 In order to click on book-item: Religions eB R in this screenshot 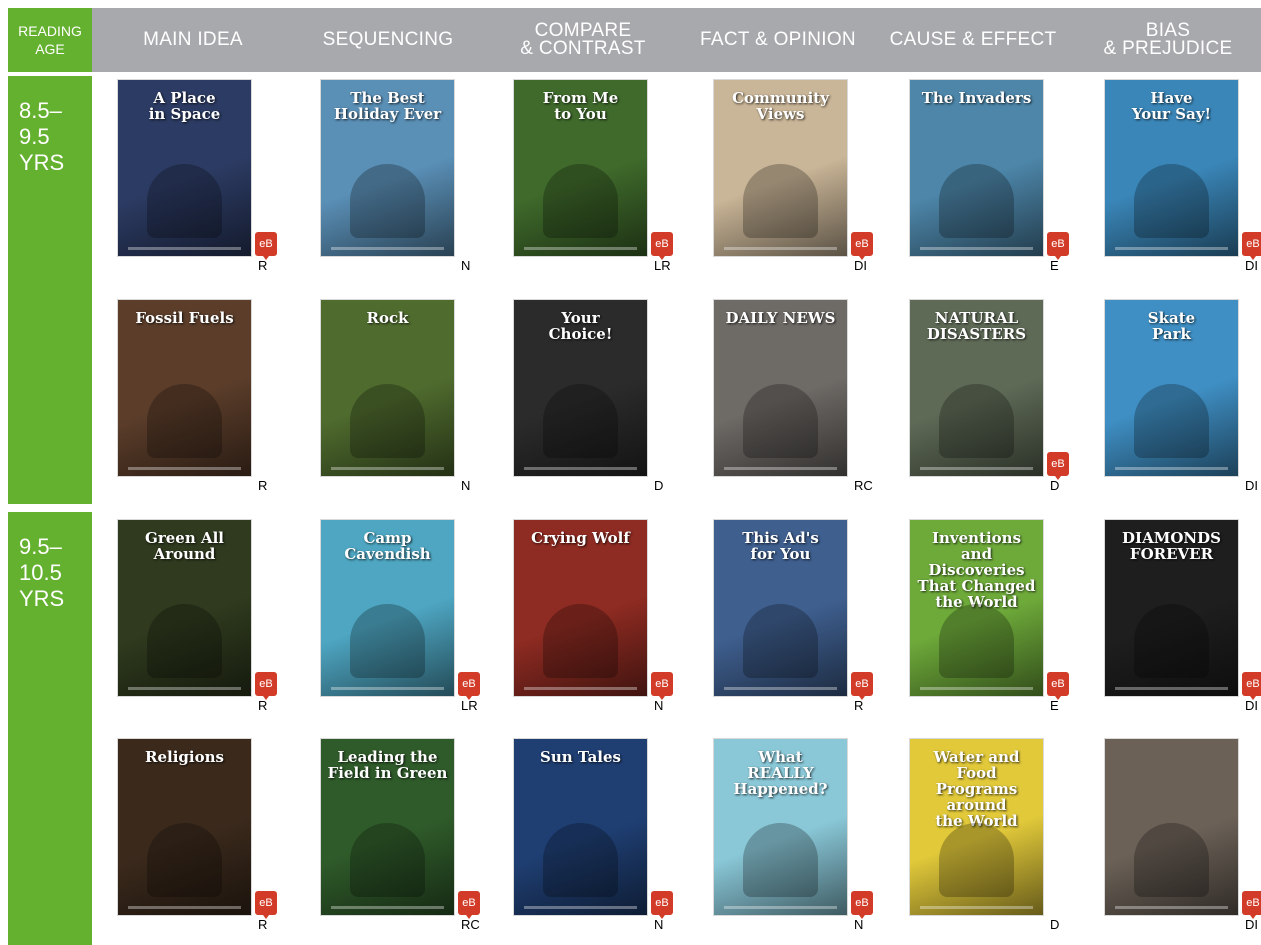, I will do `click(198, 839)`.